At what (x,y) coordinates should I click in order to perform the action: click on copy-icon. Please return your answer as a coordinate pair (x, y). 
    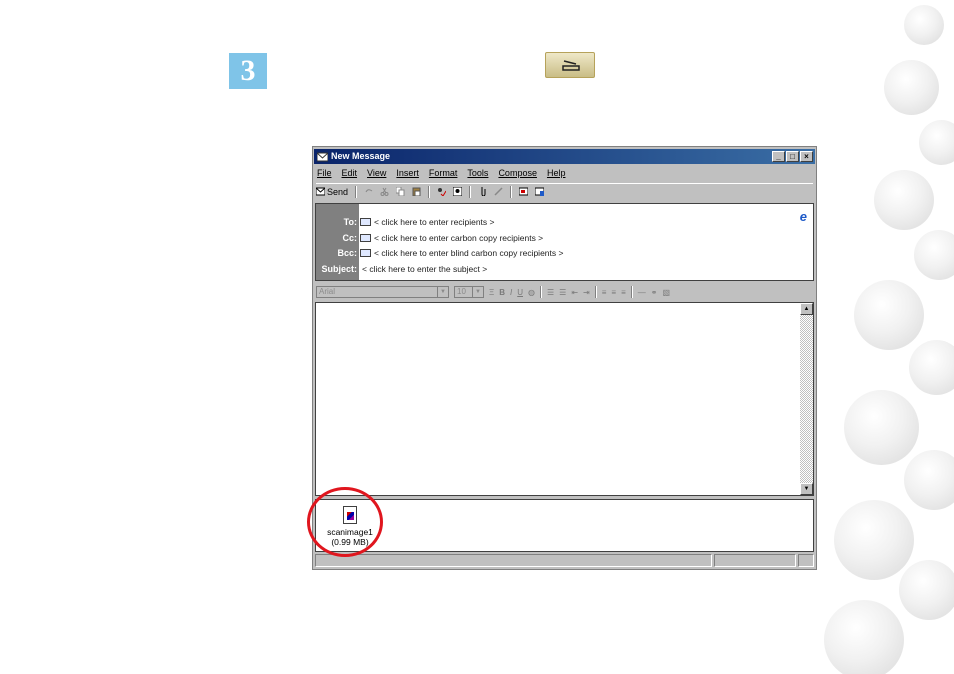
    Looking at the image, I should click on (400, 191).